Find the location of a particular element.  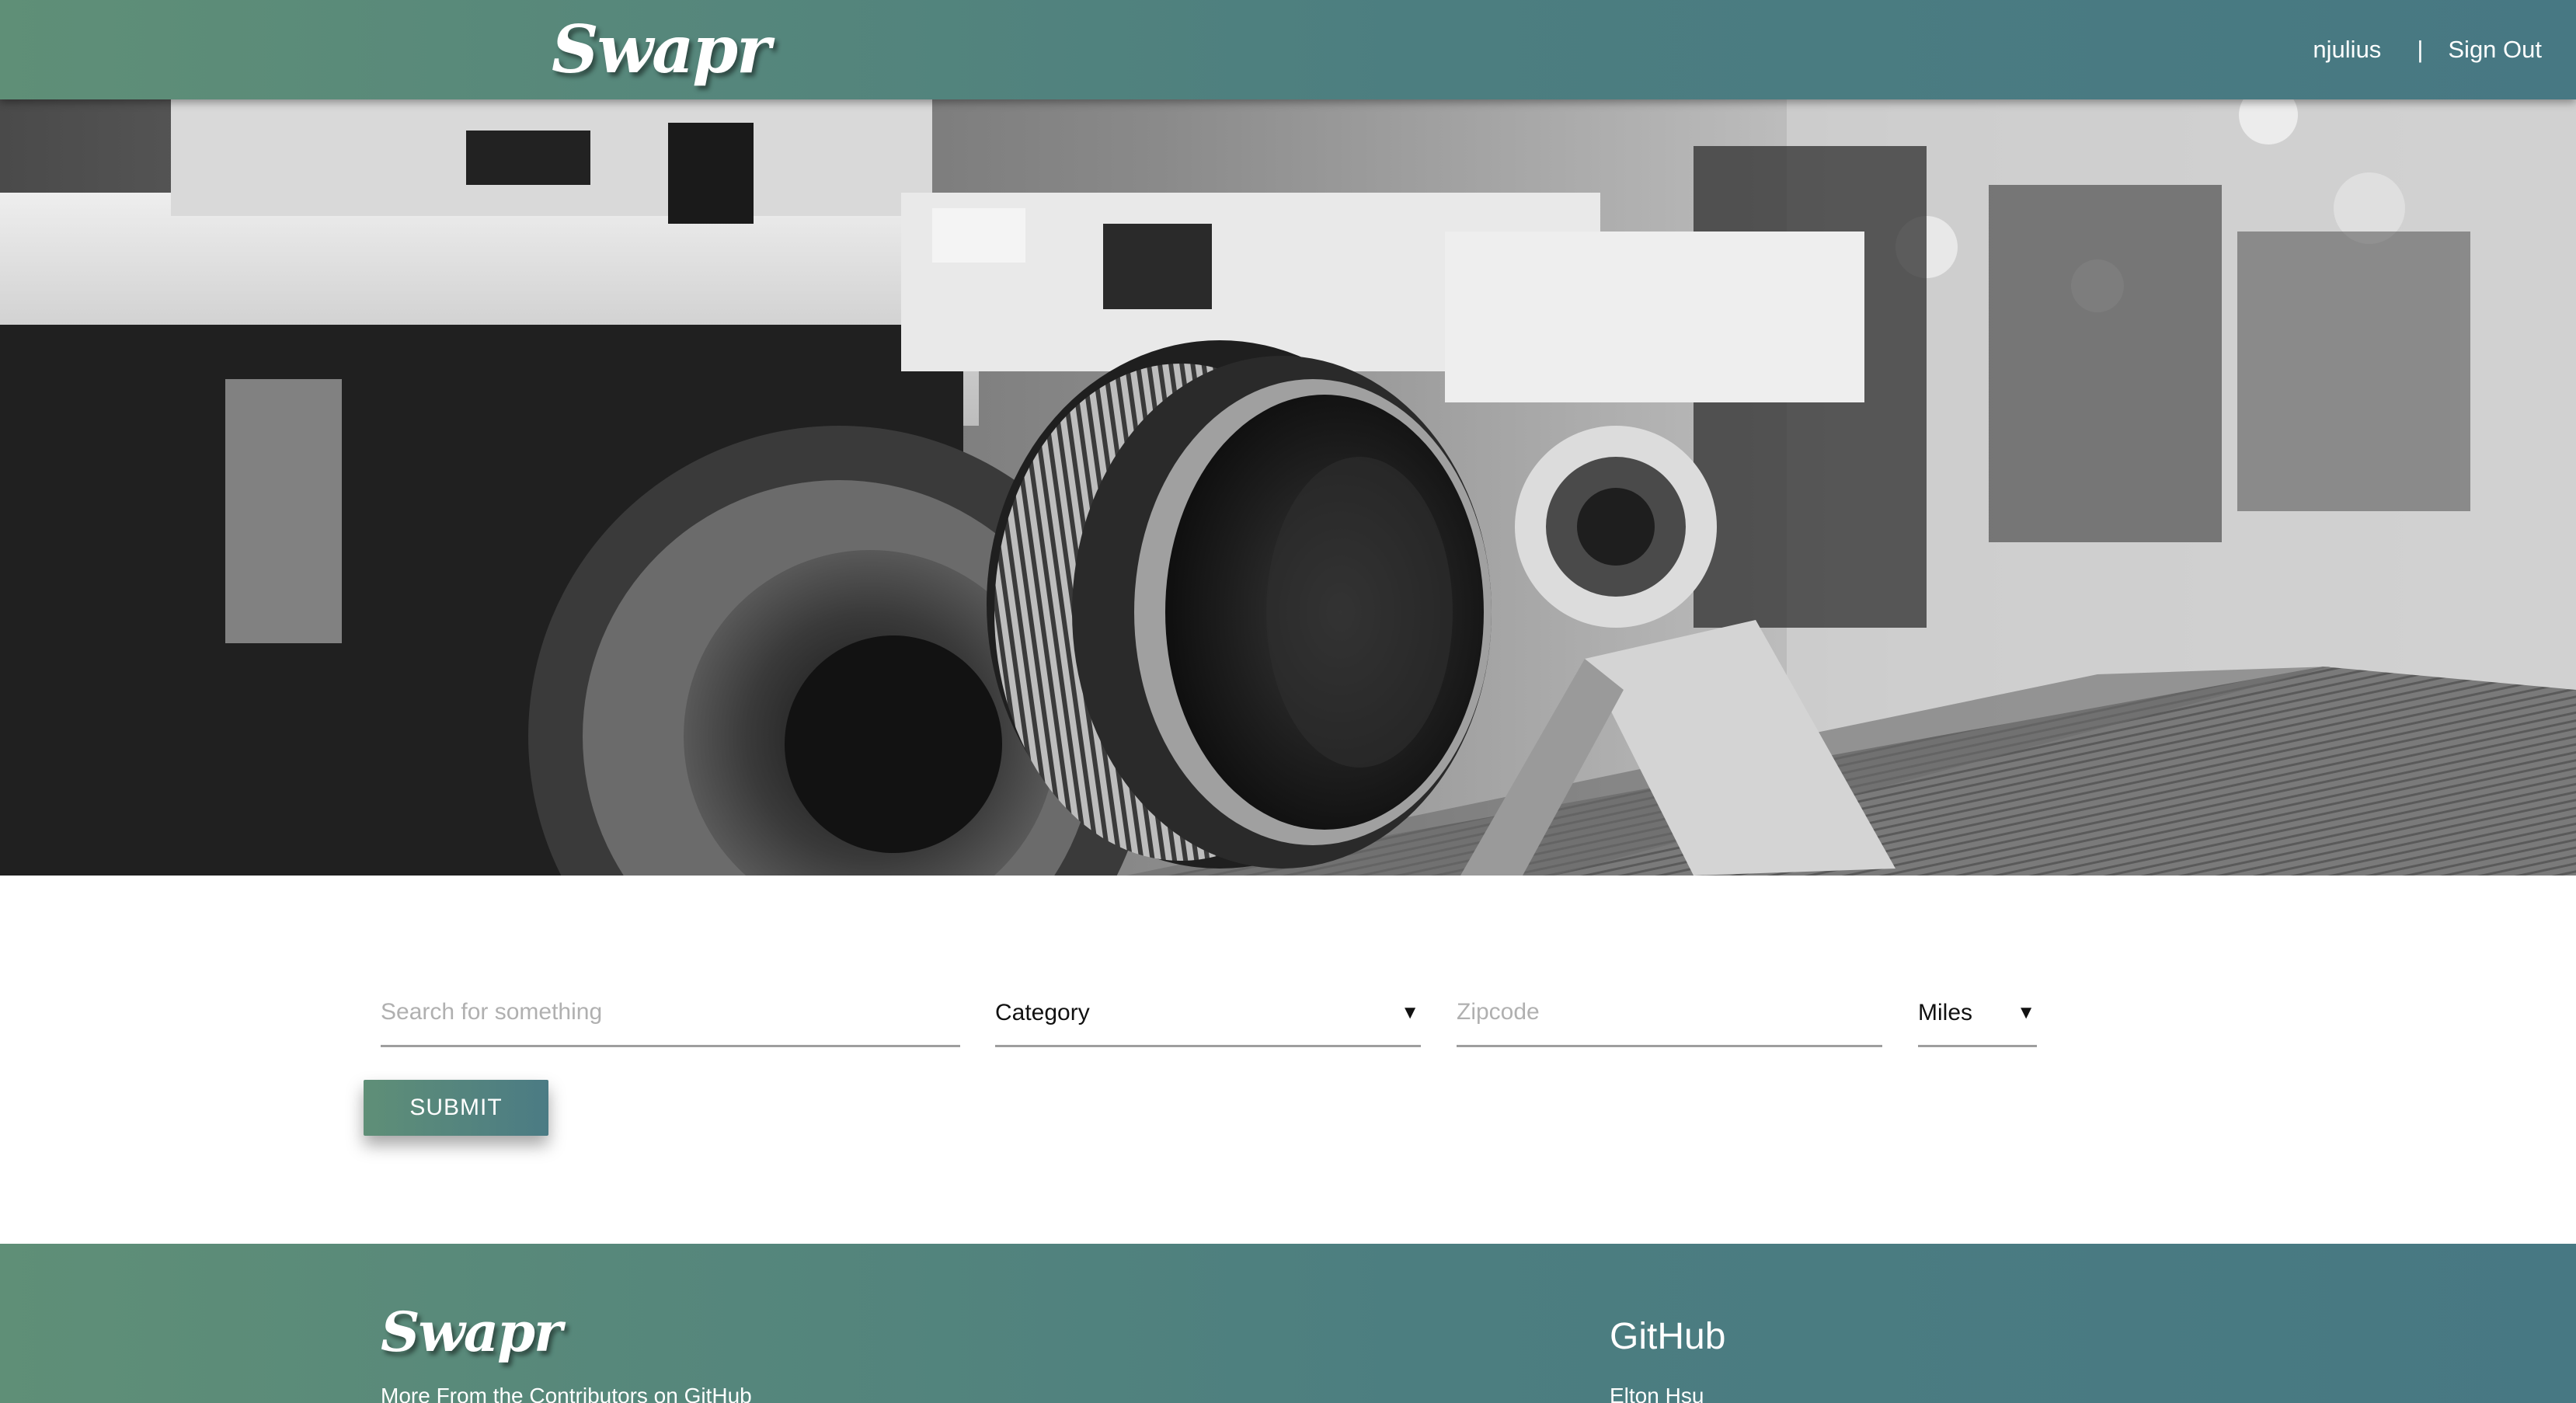

user-nav: njulius | Sign Out is located at coordinates (2427, 49).